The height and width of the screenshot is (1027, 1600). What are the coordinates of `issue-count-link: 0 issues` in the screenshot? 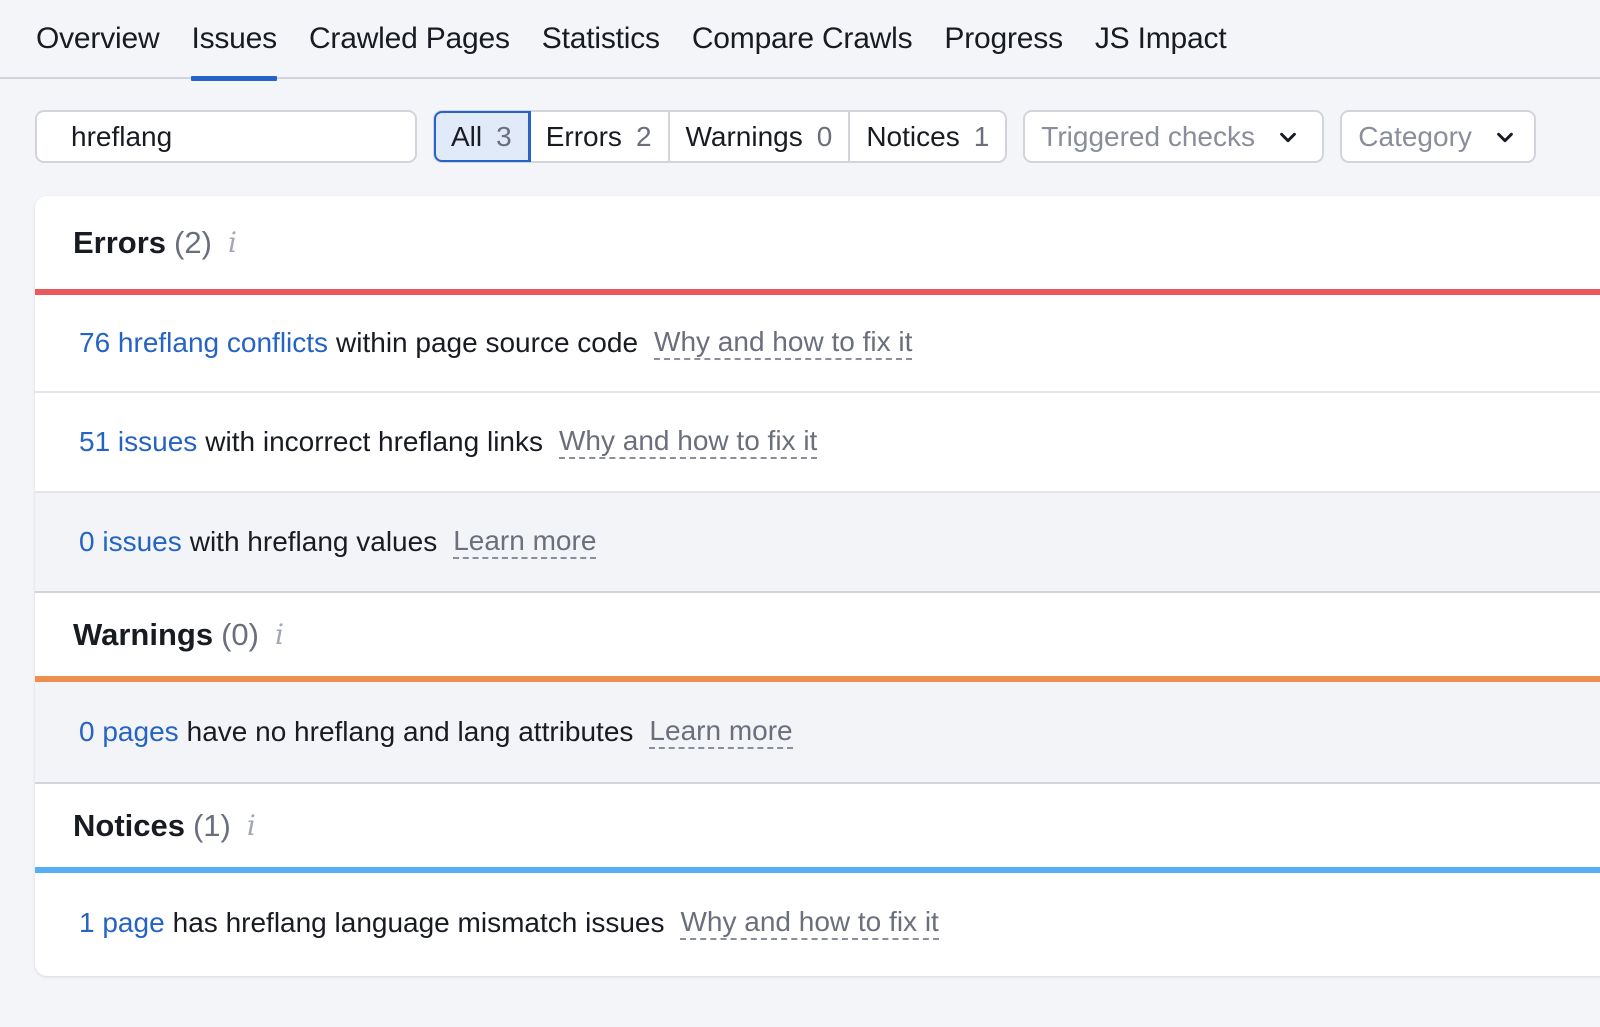 It's located at (130, 542).